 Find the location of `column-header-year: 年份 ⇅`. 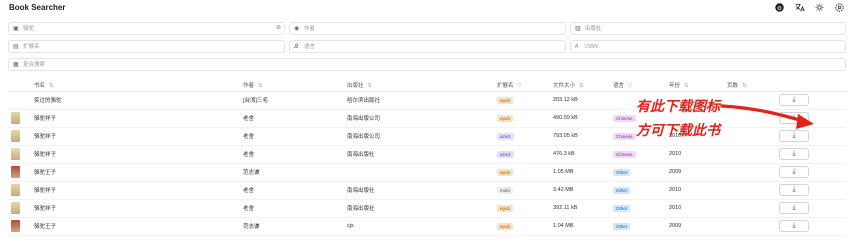

column-header-year: 年份 ⇅ is located at coordinates (695, 85).